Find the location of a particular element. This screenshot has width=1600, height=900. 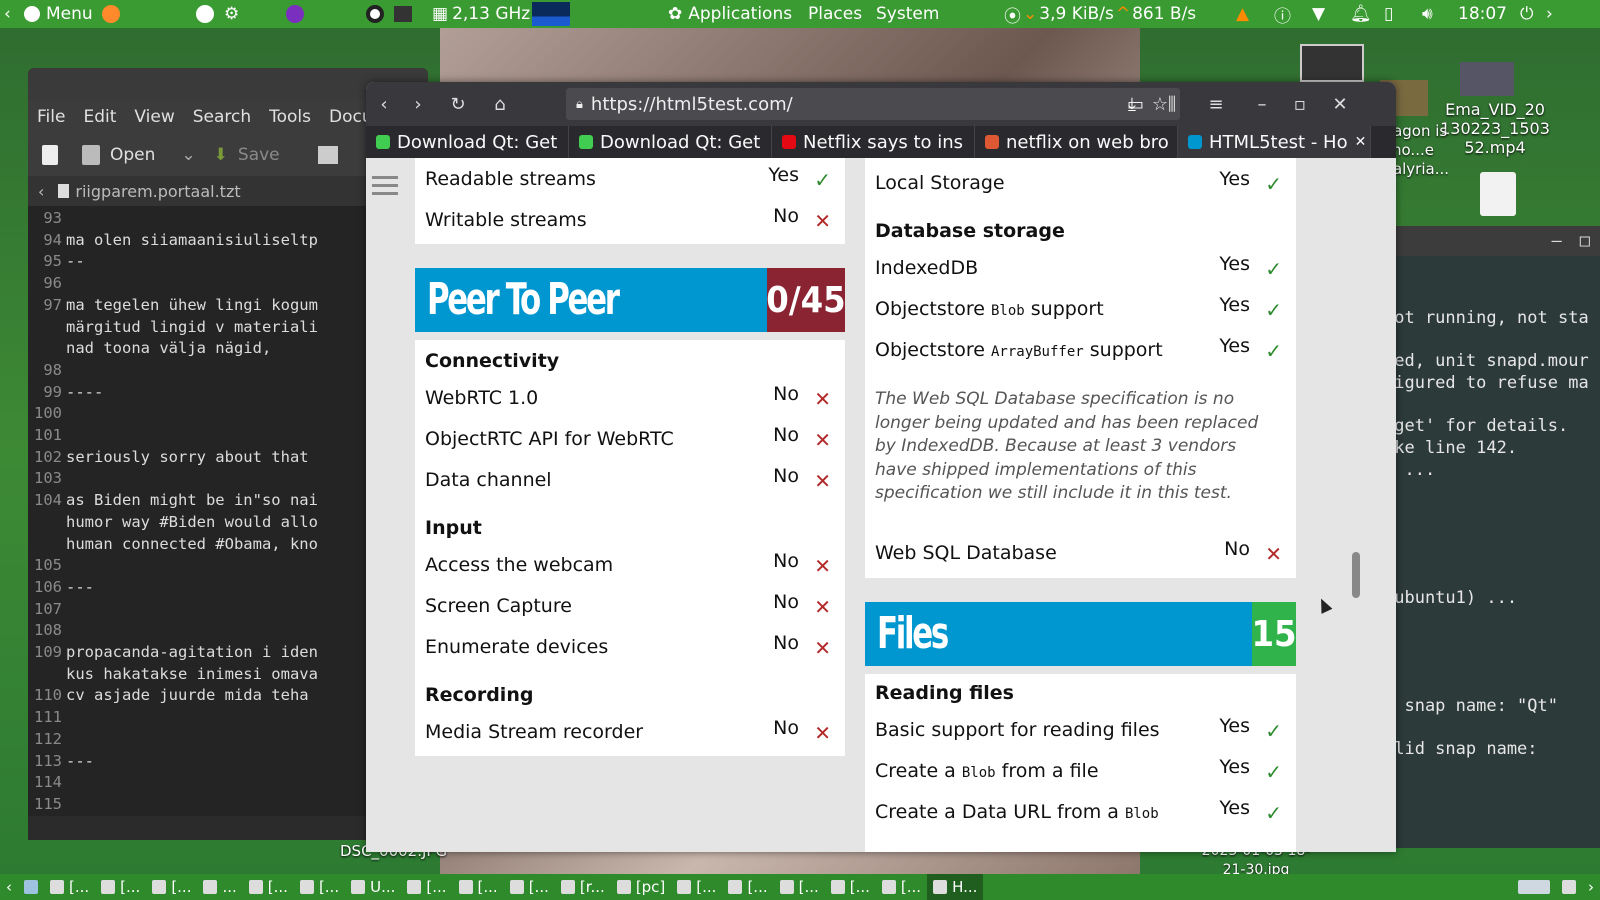

menu-edit: Edit is located at coordinates (99, 117).